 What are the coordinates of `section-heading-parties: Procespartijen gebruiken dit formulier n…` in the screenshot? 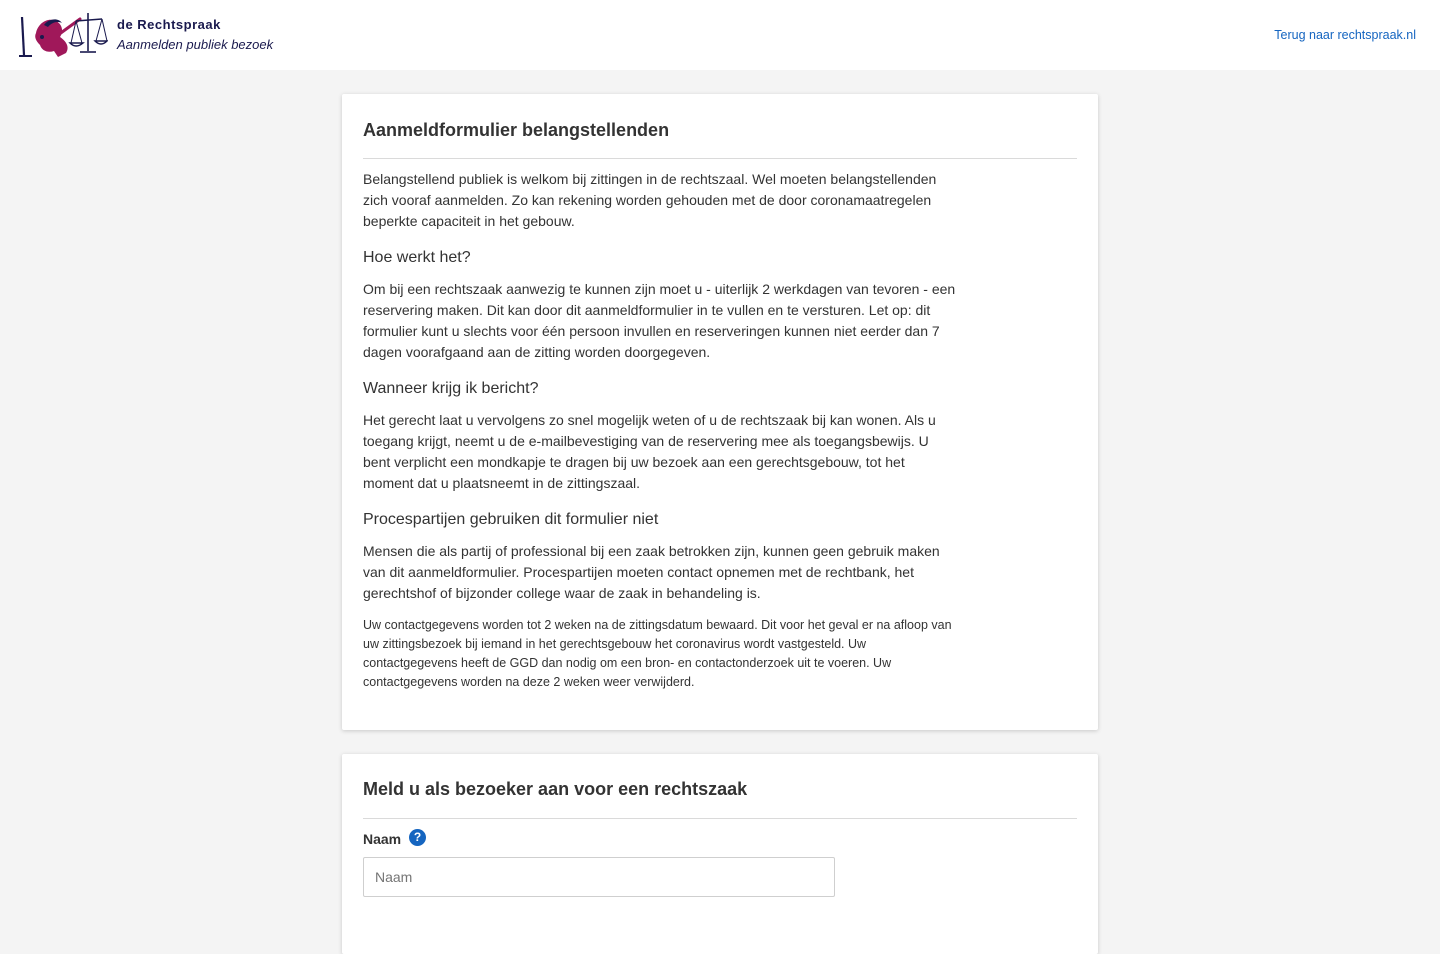 It's located at (511, 519).